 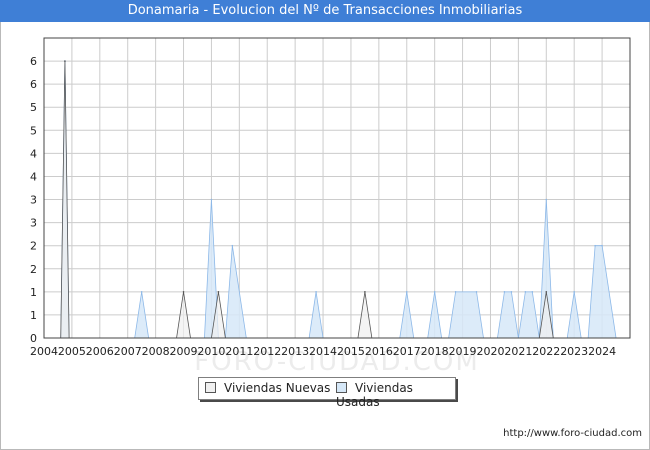 I want to click on legend-swatch-nuevas, so click(x=210, y=387).